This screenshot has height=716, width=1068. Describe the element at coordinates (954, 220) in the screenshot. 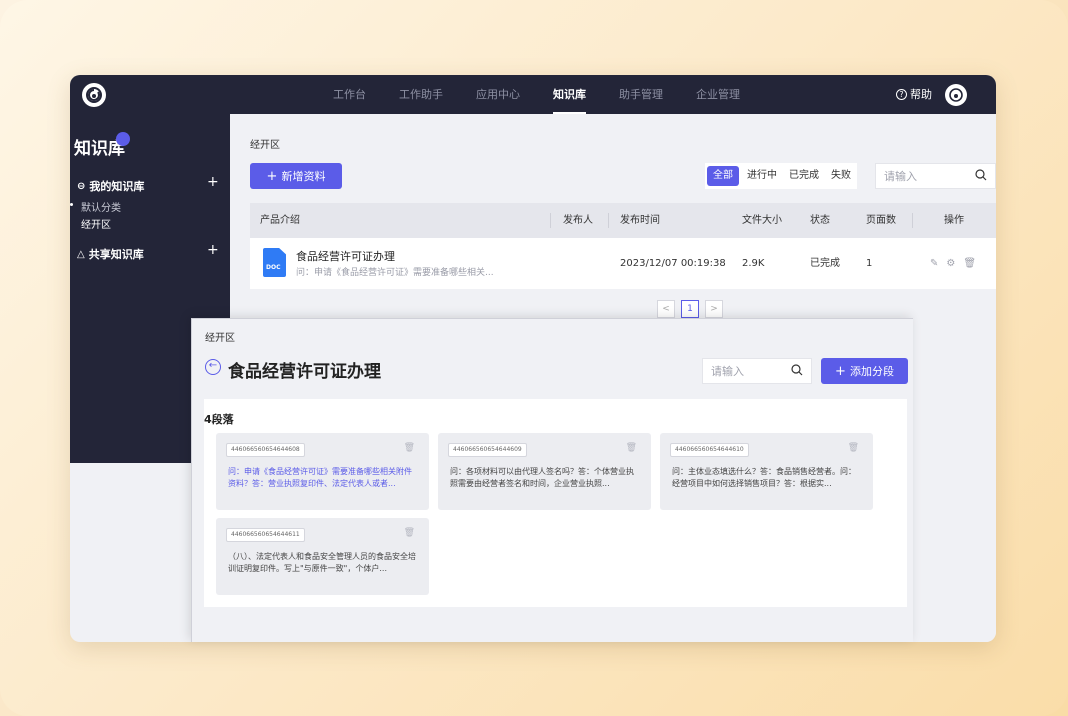

I see `col-actions: 操作` at that location.